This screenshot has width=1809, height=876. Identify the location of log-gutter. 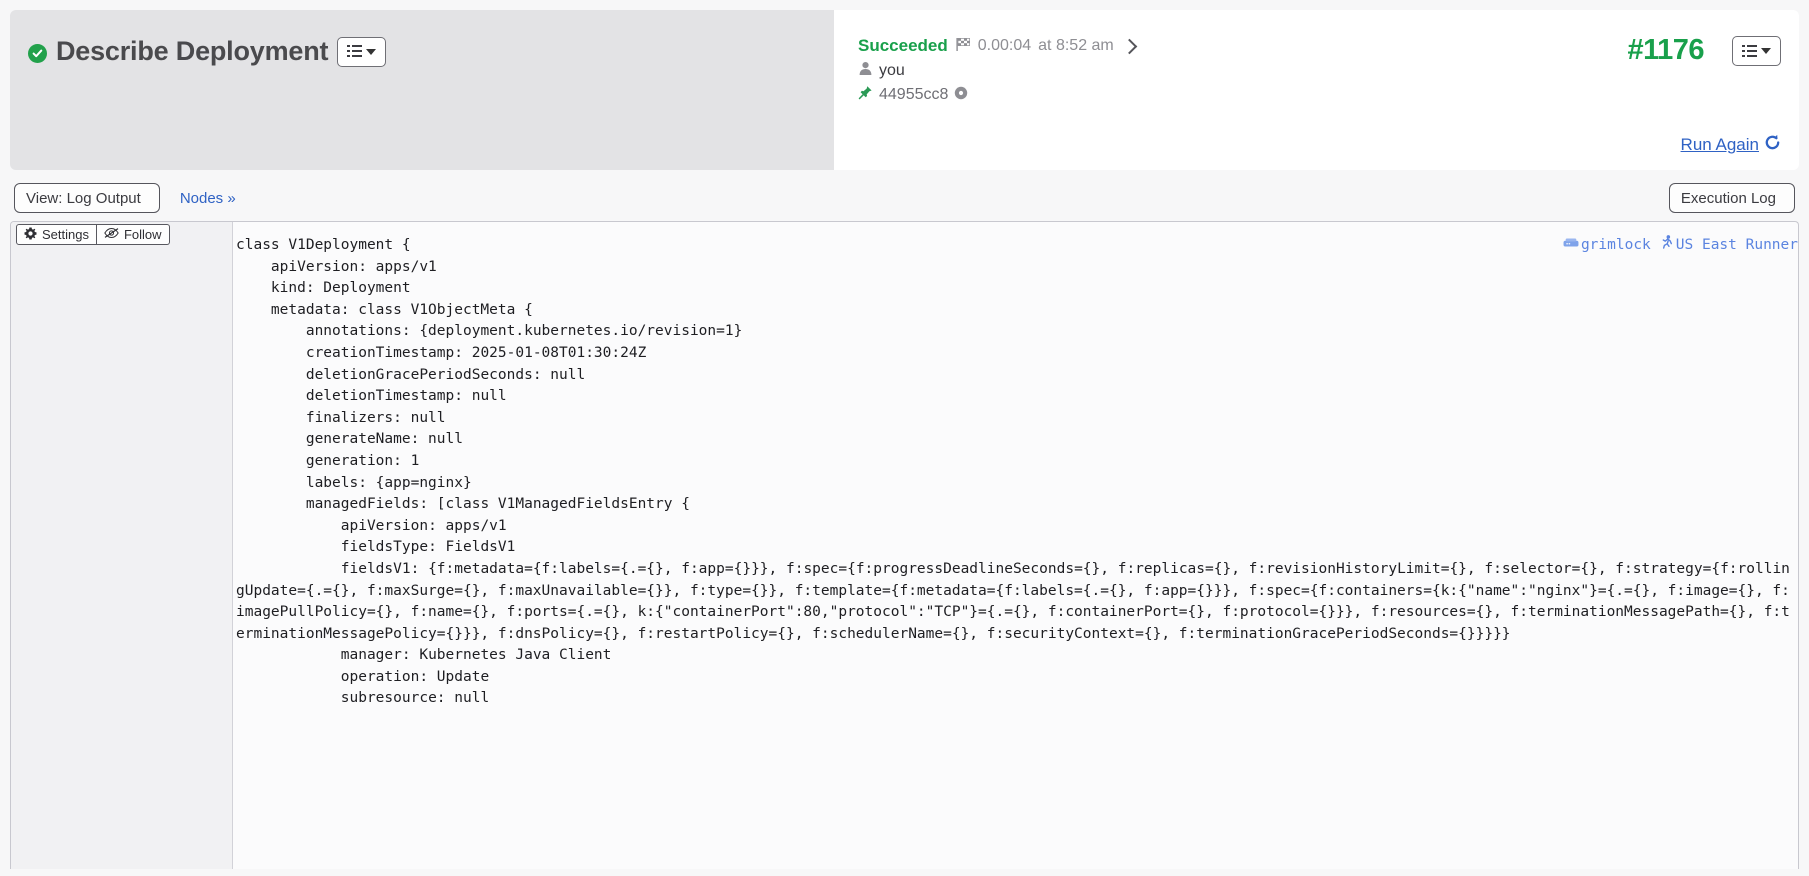
(122, 545).